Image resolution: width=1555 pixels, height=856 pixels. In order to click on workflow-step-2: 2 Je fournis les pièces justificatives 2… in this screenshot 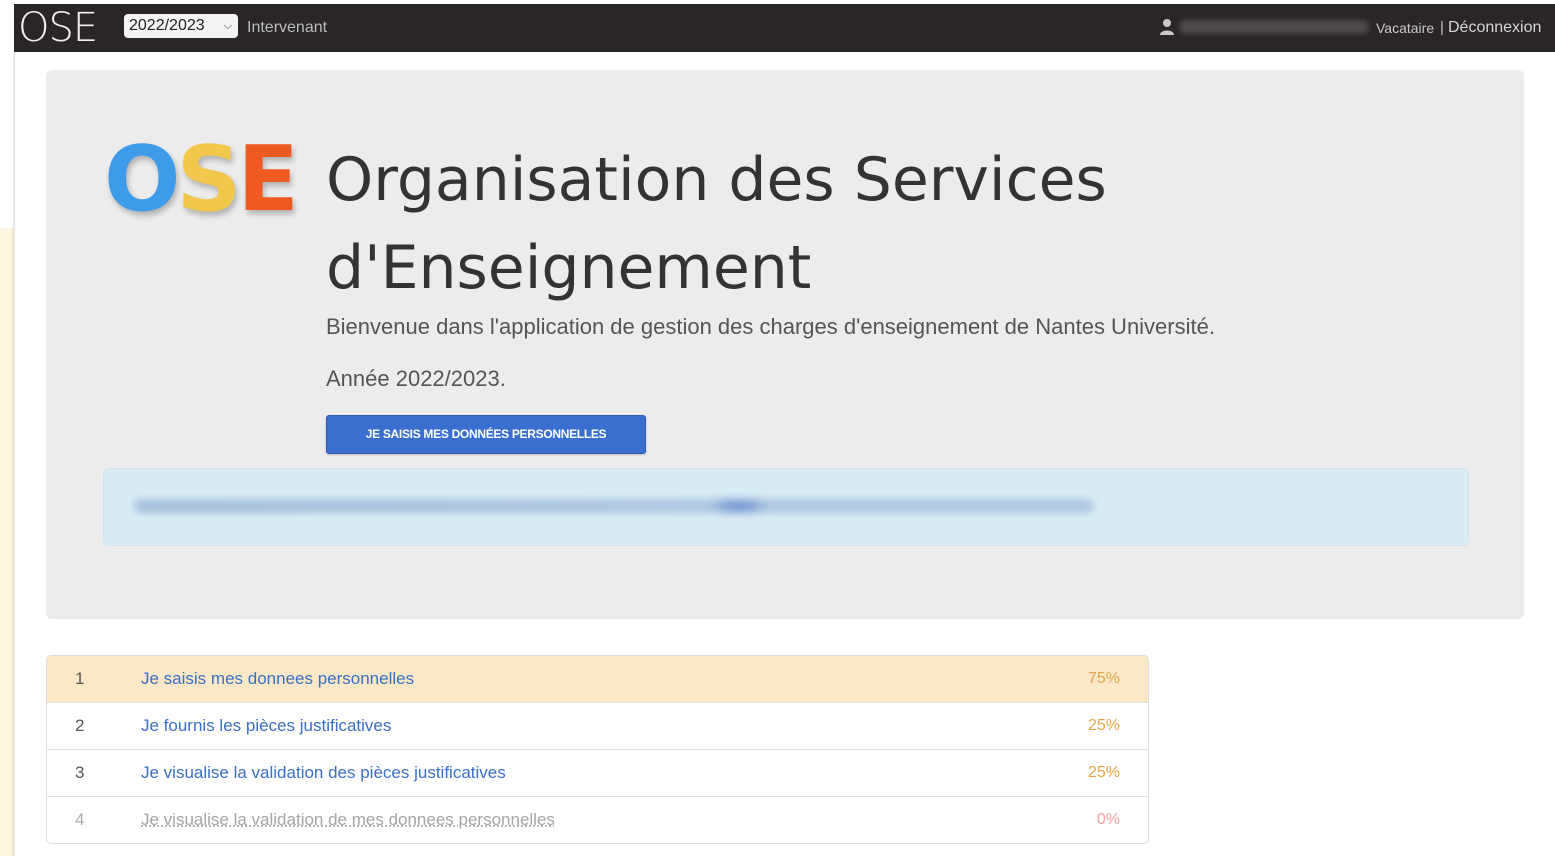, I will do `click(597, 725)`.